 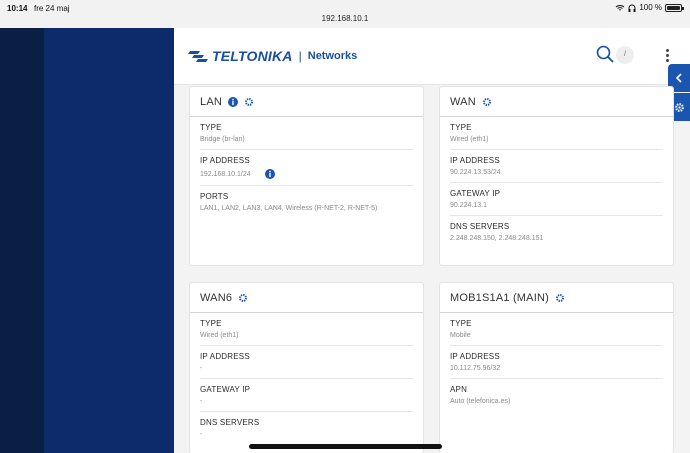 What do you see at coordinates (556, 102) in the screenshot?
I see `card-header: WAN` at bounding box center [556, 102].